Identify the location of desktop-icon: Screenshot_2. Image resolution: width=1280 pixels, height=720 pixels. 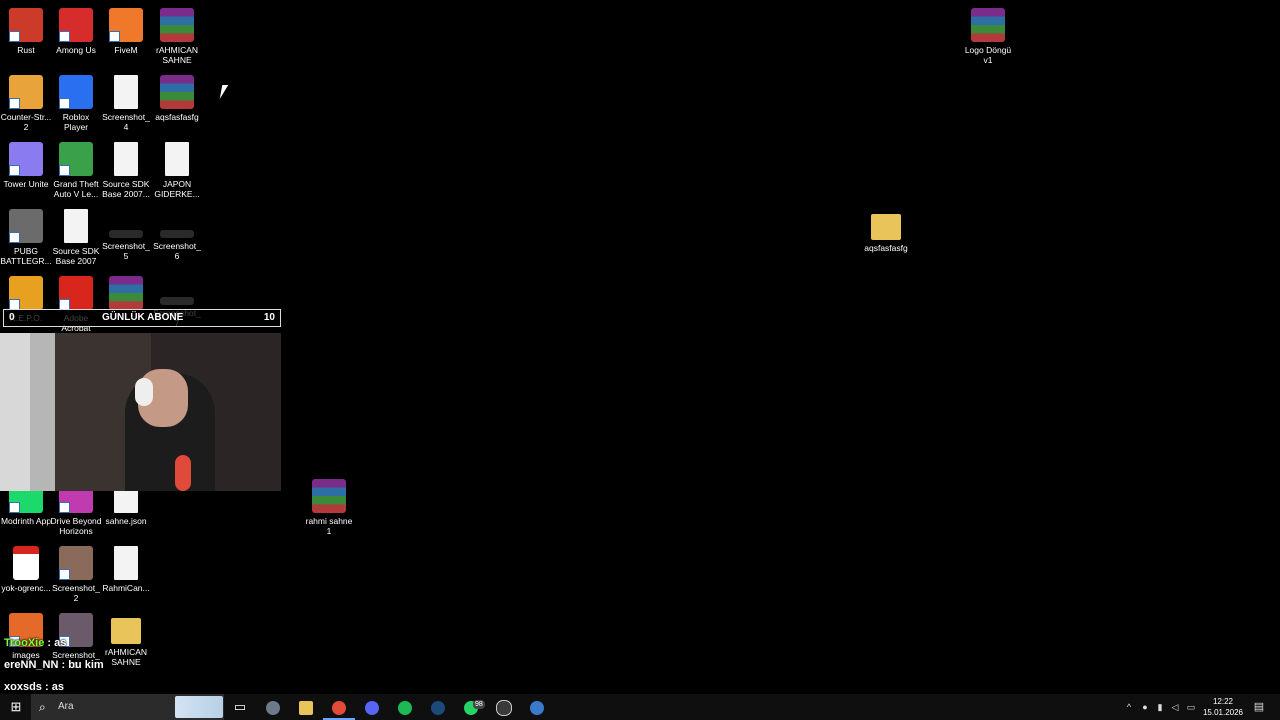
(76, 575).